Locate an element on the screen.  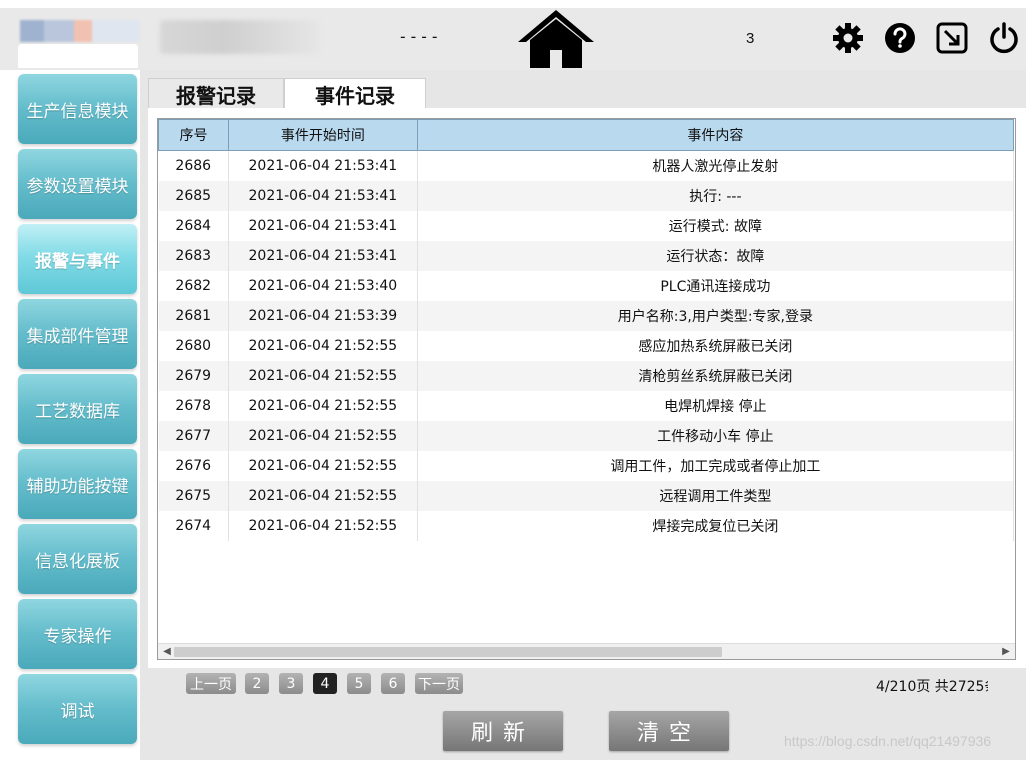
page-button-5: 5 is located at coordinates (359, 683).